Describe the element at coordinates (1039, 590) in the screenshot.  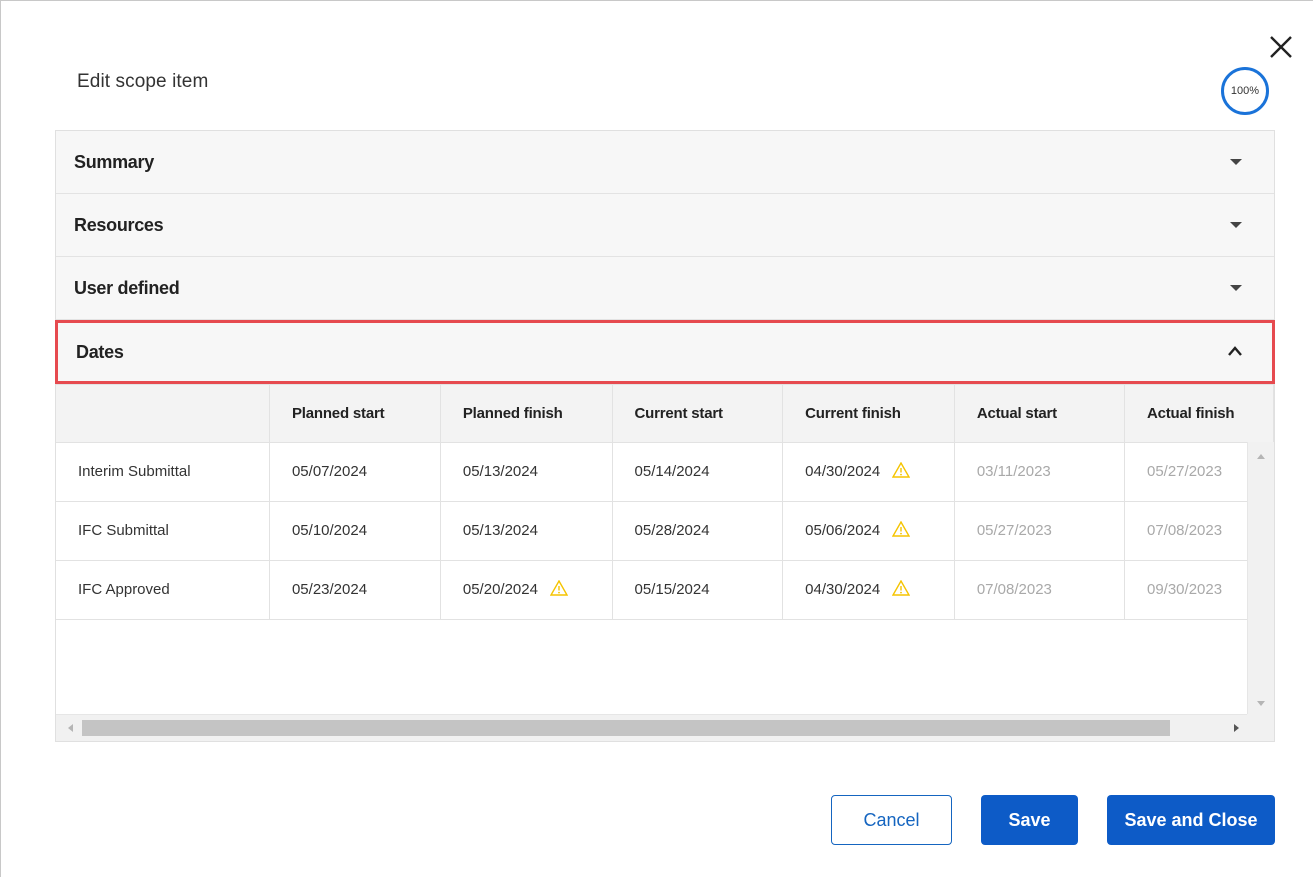
I see `actual-start-cell: 07/08/2023` at that location.